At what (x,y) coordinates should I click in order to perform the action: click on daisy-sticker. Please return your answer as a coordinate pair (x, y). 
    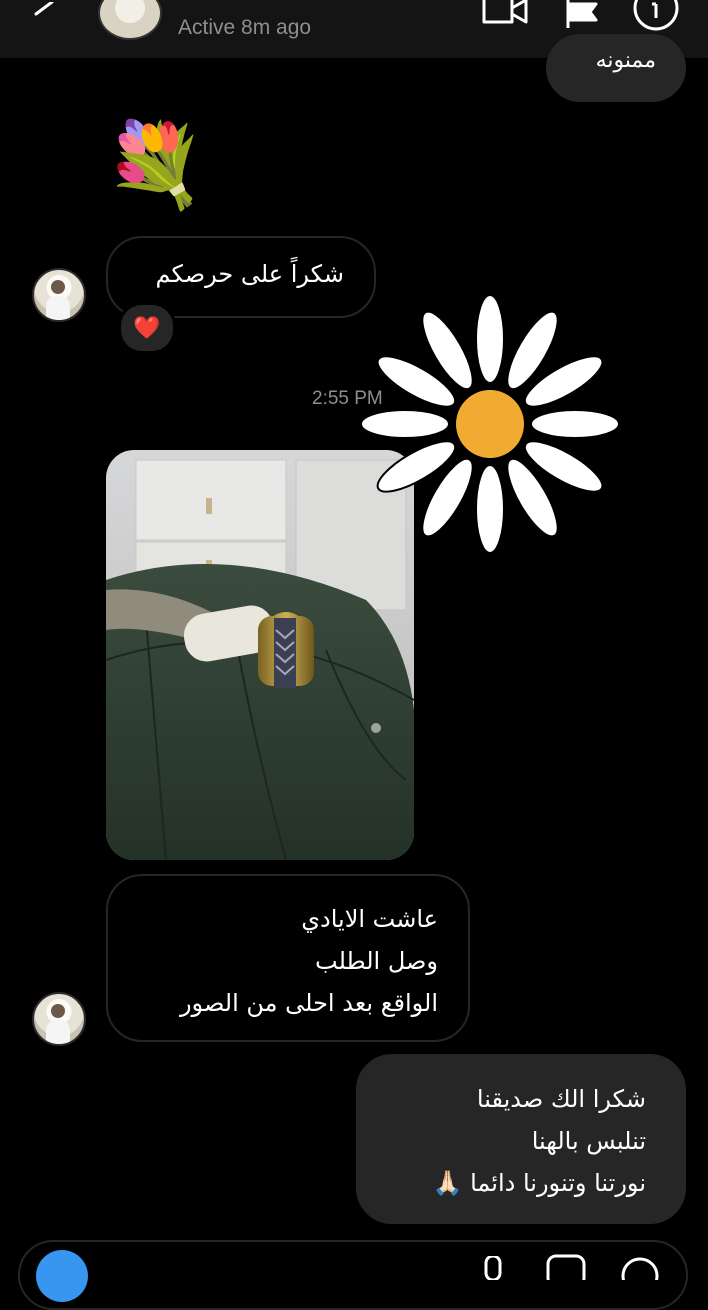
    Looking at the image, I should click on (490, 424).